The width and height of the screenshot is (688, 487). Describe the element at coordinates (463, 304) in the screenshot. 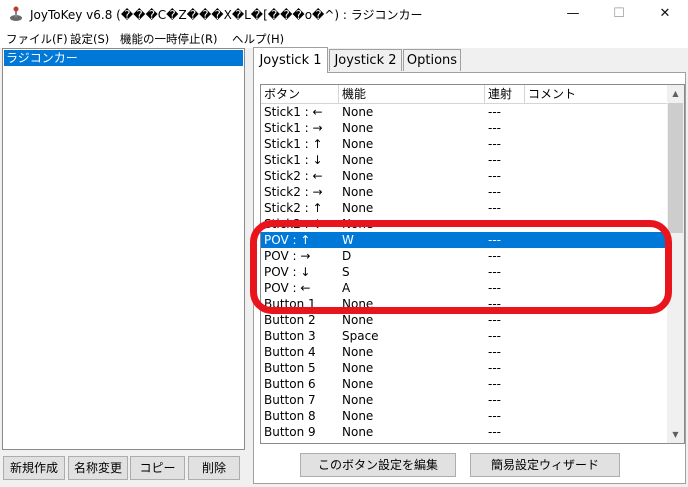

I see `table-row: Button 1 None ---` at that location.